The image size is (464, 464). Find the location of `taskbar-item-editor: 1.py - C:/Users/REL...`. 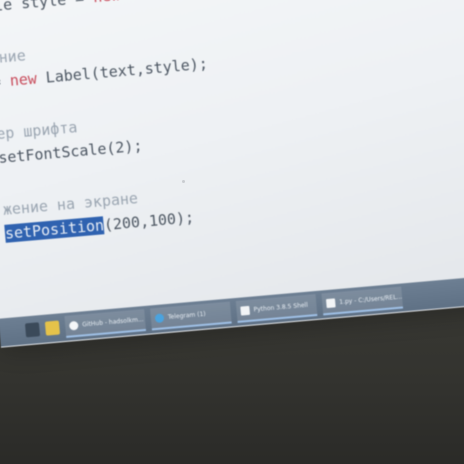

taskbar-item-editor: 1.py - C:/Users/REL... is located at coordinates (362, 301).